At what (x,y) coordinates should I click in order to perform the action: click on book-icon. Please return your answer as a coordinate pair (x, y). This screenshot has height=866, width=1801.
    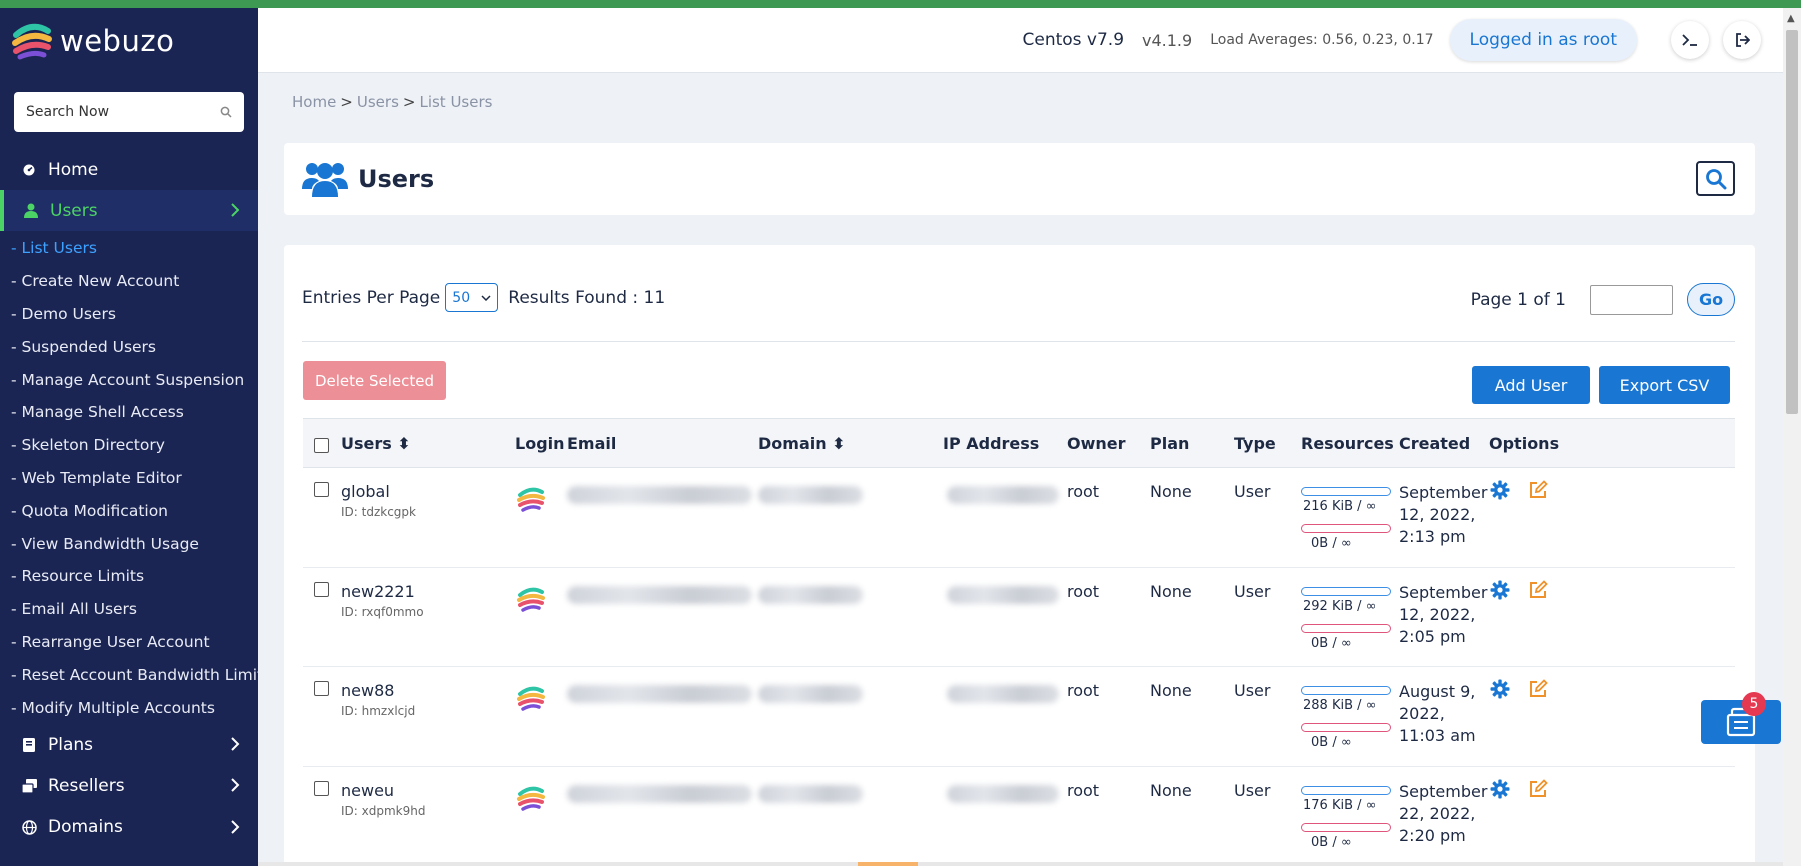
    Looking at the image, I should click on (29, 745).